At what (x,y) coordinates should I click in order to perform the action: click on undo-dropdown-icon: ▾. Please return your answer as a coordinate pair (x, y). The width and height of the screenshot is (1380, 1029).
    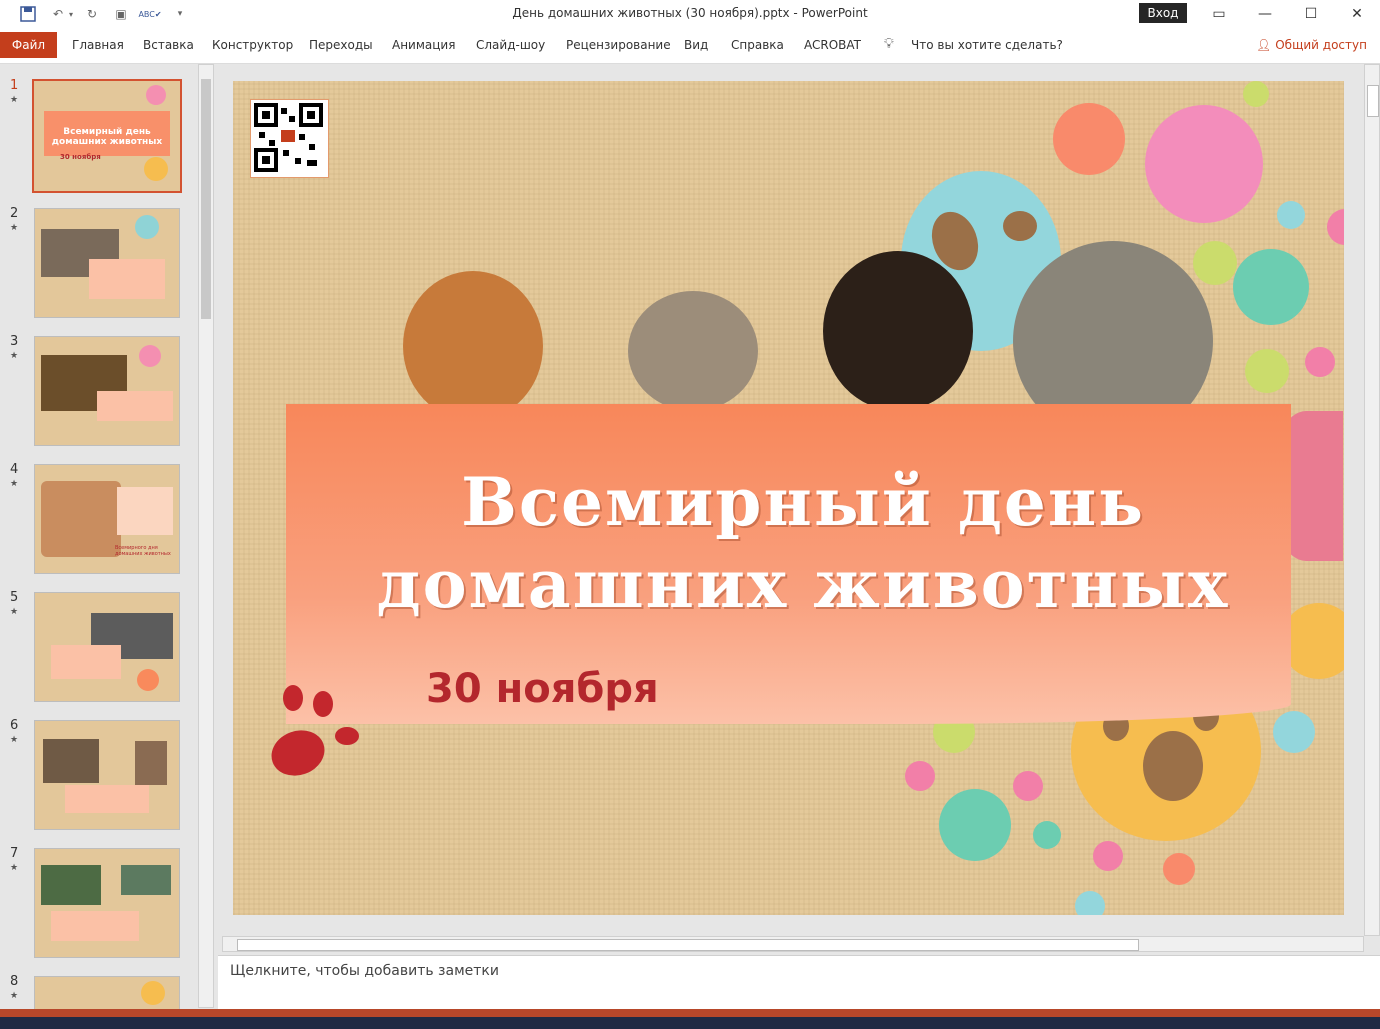
    Looking at the image, I should click on (71, 14).